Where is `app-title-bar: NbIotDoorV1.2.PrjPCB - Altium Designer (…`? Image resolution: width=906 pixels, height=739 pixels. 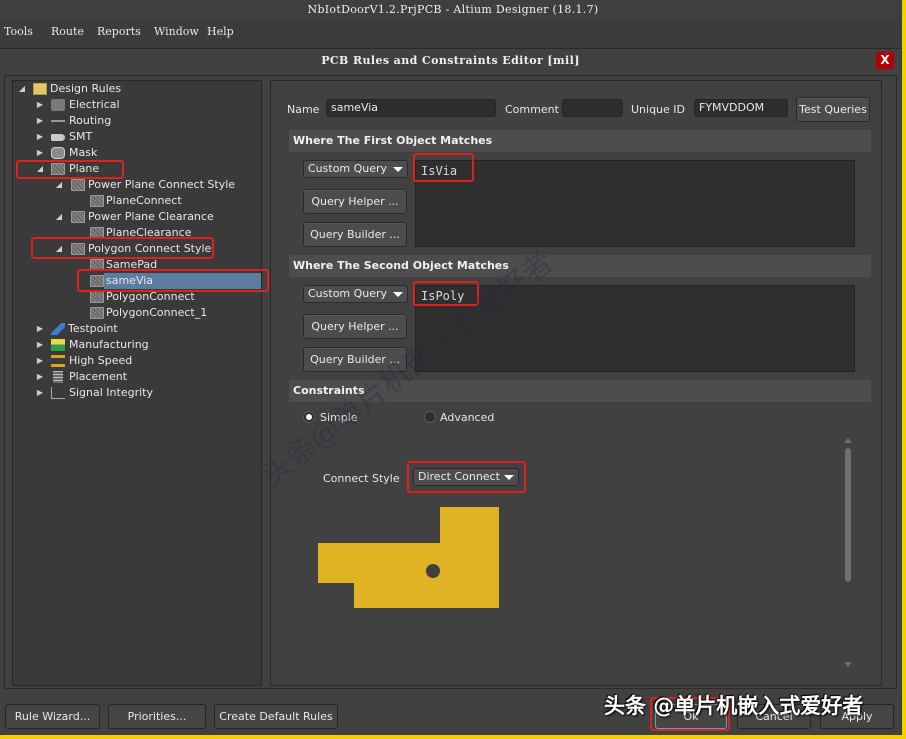 app-title-bar: NbIotDoorV1.2.PrjPCB - Altium Designer (… is located at coordinates (453, 9).